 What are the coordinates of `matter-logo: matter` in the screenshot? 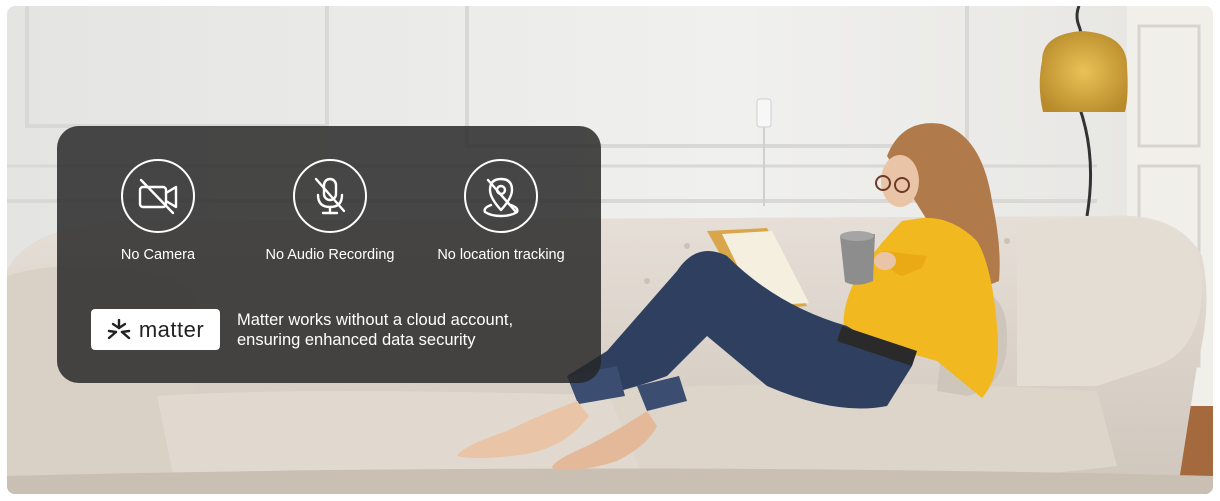 It's located at (155, 329).